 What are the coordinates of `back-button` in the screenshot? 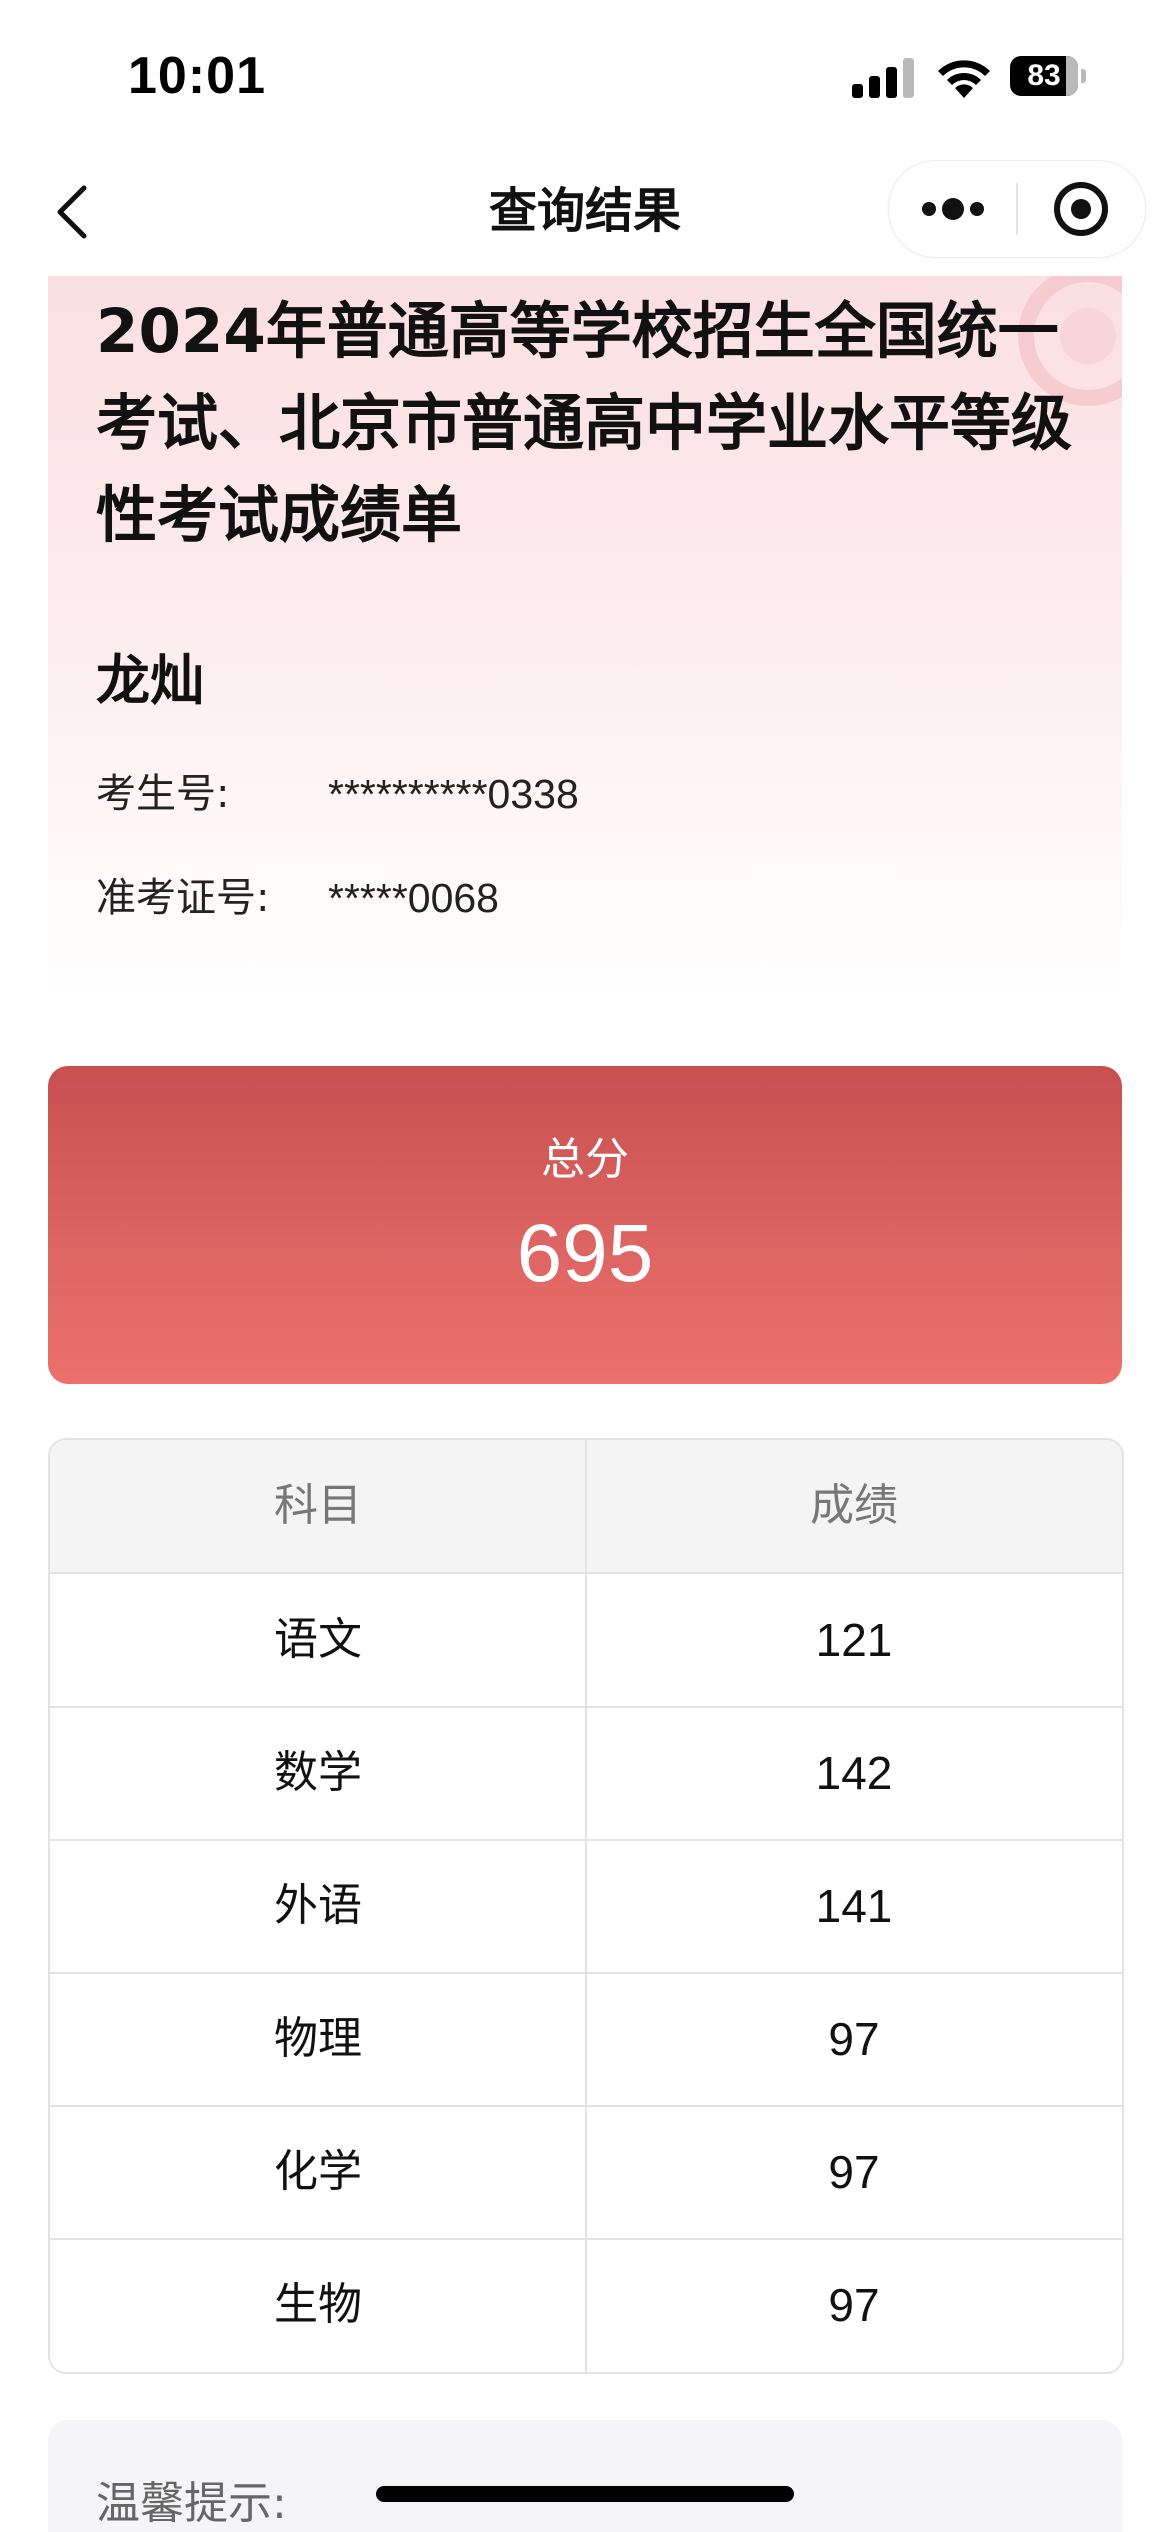 It's located at (78, 212).